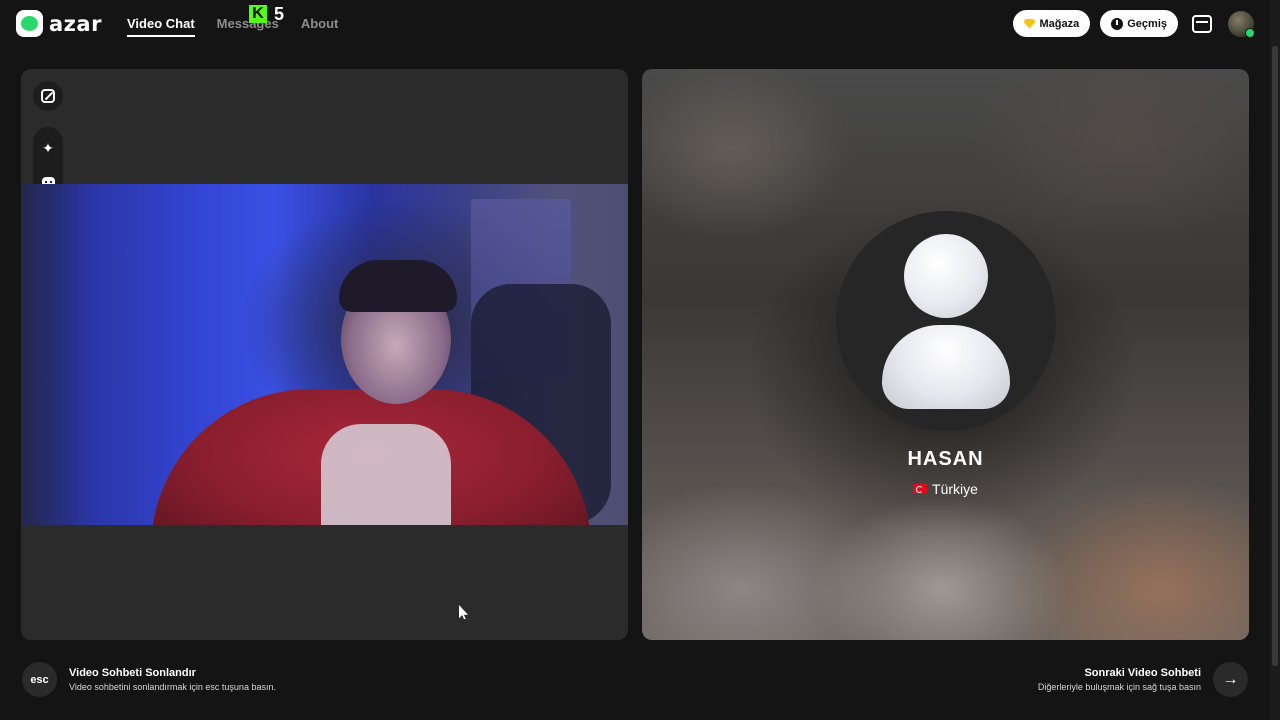  What do you see at coordinates (1275, 356) in the screenshot?
I see `scrollbar-thumb` at bounding box center [1275, 356].